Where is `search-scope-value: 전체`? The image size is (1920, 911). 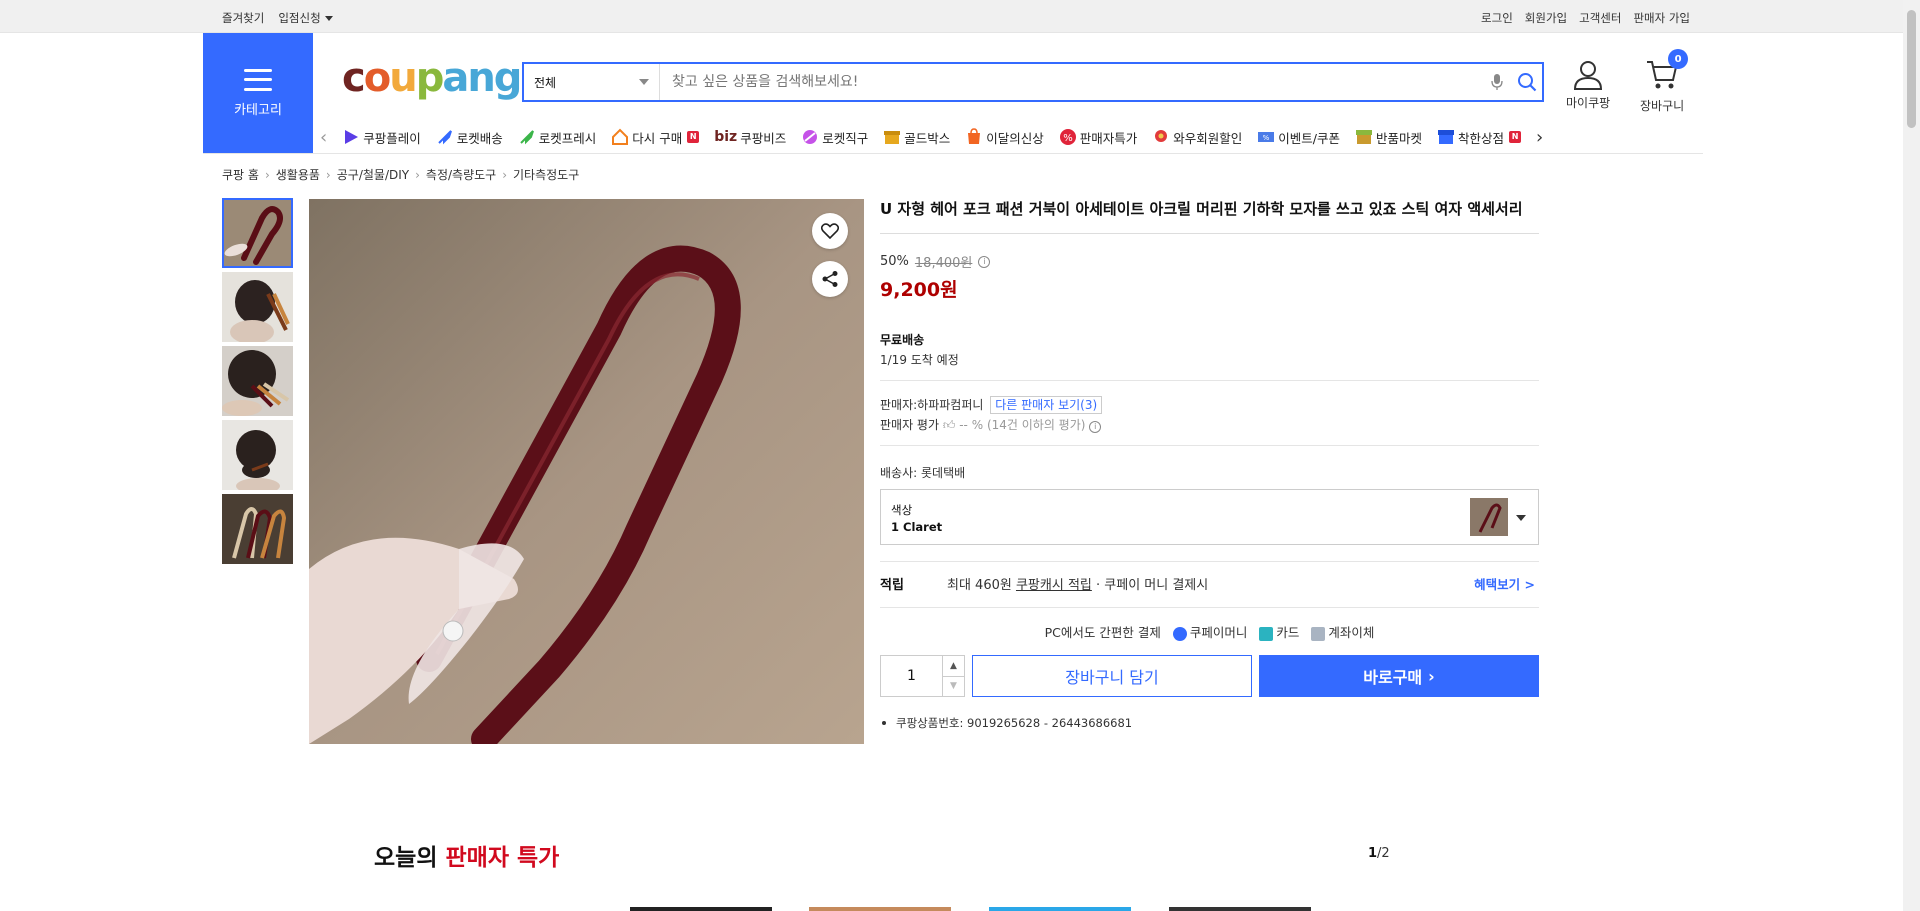
search-scope-value: 전체 is located at coordinates (545, 82).